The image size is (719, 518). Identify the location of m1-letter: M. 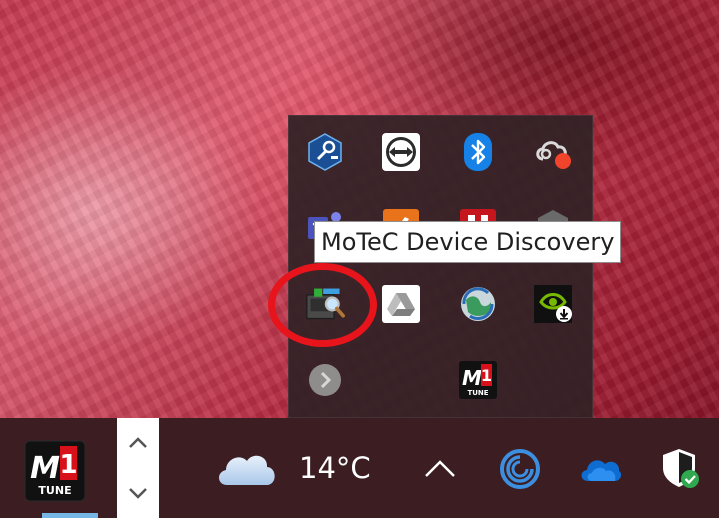
(45, 468).